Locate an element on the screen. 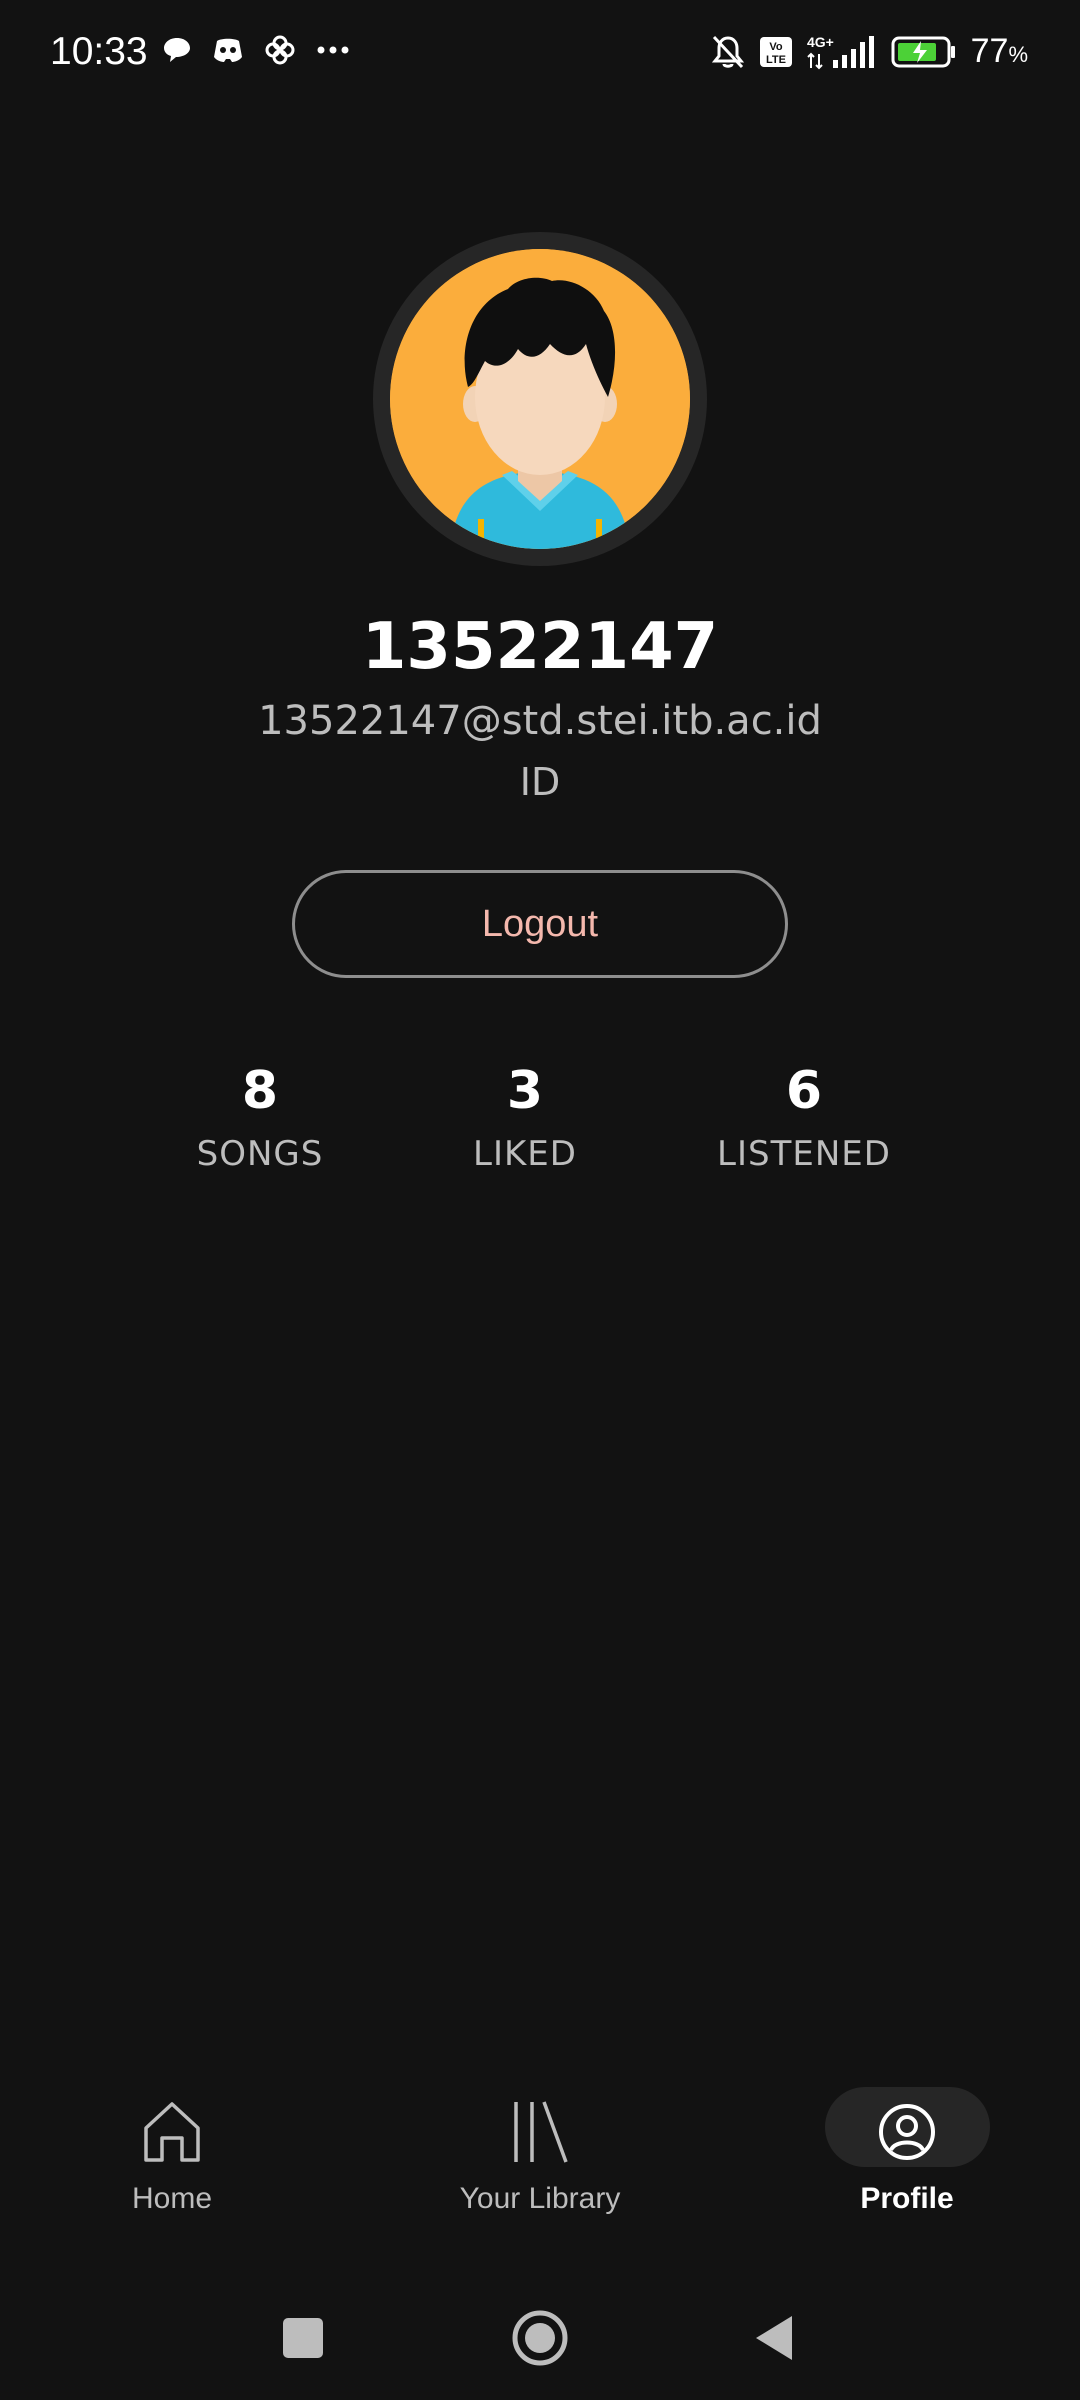 The image size is (1080, 2400). stat-label: LIKED is located at coordinates (525, 1154).